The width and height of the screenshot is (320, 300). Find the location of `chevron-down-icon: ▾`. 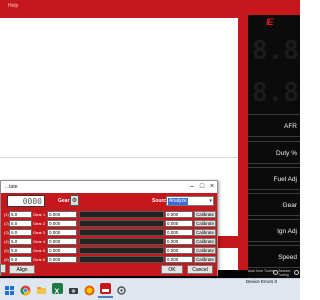

chevron-down-icon: ▾ is located at coordinates (210, 201).